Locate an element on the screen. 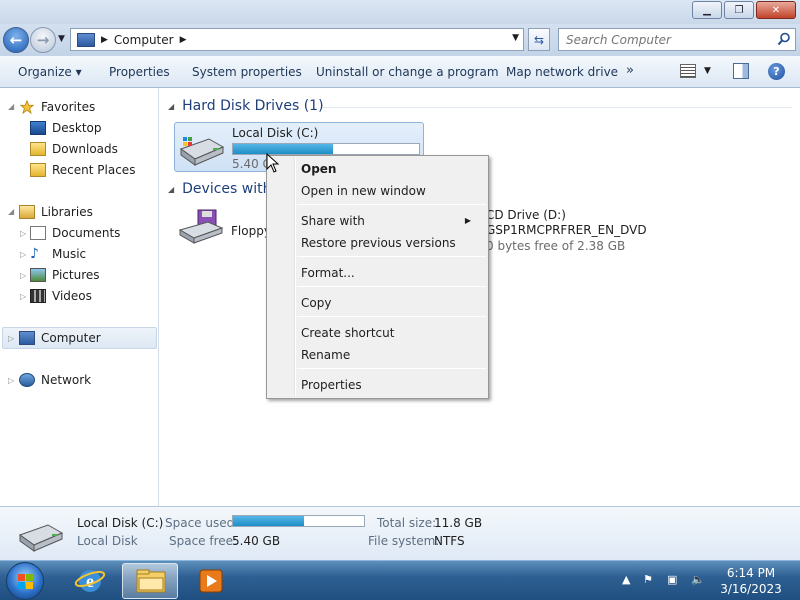 The height and width of the screenshot is (600, 800). sidebar-item-videos: Videos is located at coordinates (61, 296).